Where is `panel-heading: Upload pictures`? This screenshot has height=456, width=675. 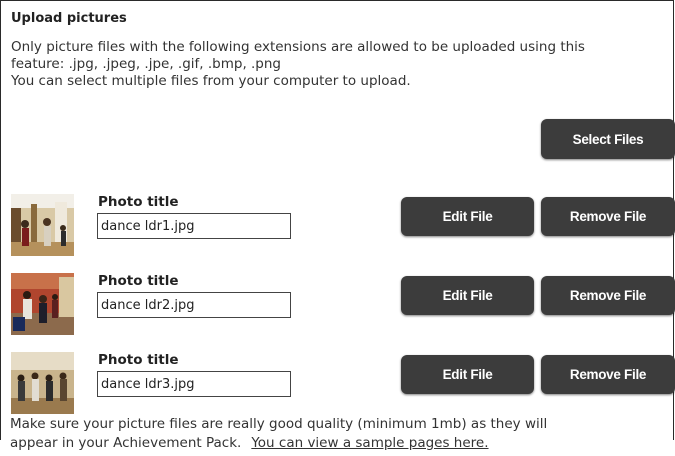 panel-heading: Upload pictures is located at coordinates (69, 18).